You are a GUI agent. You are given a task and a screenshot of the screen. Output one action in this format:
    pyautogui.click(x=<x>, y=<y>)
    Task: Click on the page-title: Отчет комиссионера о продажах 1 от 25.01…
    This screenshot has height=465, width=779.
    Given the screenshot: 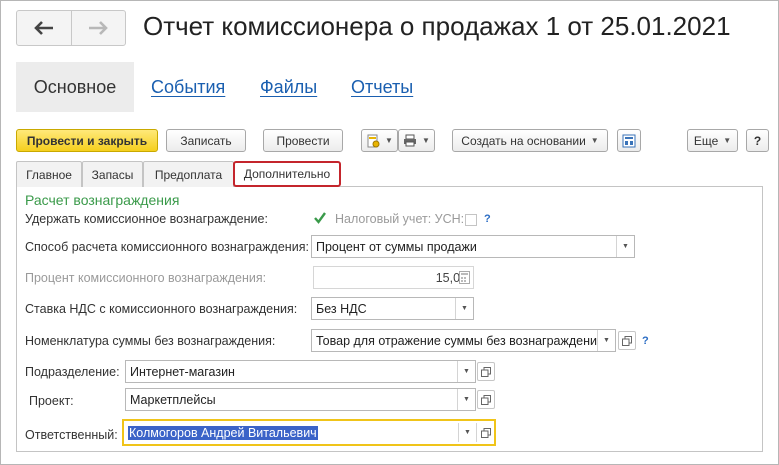 What is the action you would take?
    pyautogui.click(x=437, y=26)
    